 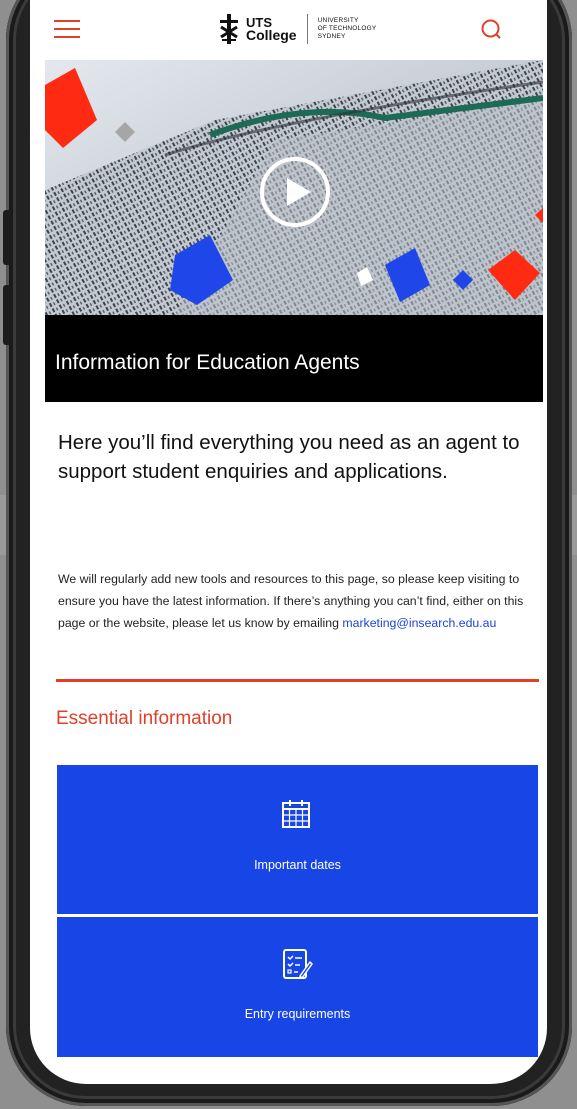 What do you see at coordinates (296, 814) in the screenshot?
I see `calendar-icon` at bounding box center [296, 814].